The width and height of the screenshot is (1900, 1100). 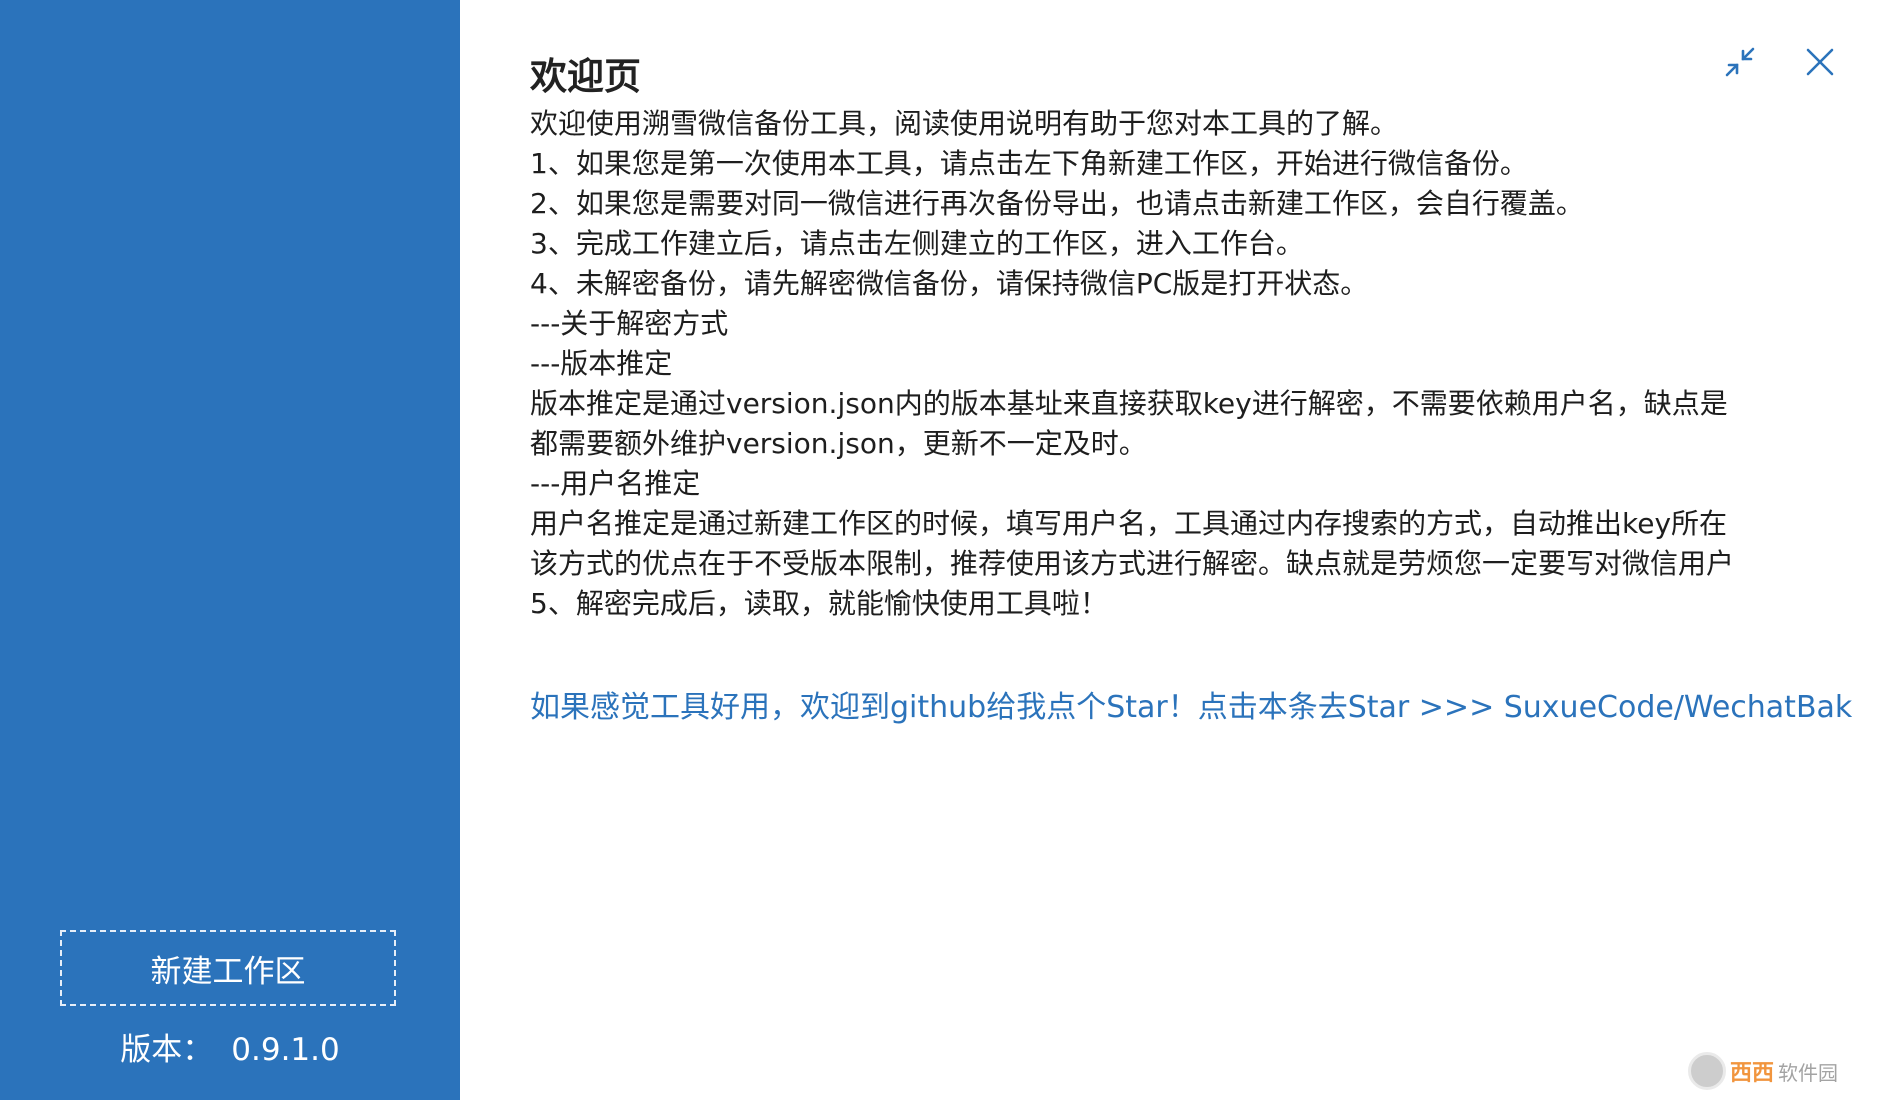 I want to click on close-button, so click(x=1820, y=62).